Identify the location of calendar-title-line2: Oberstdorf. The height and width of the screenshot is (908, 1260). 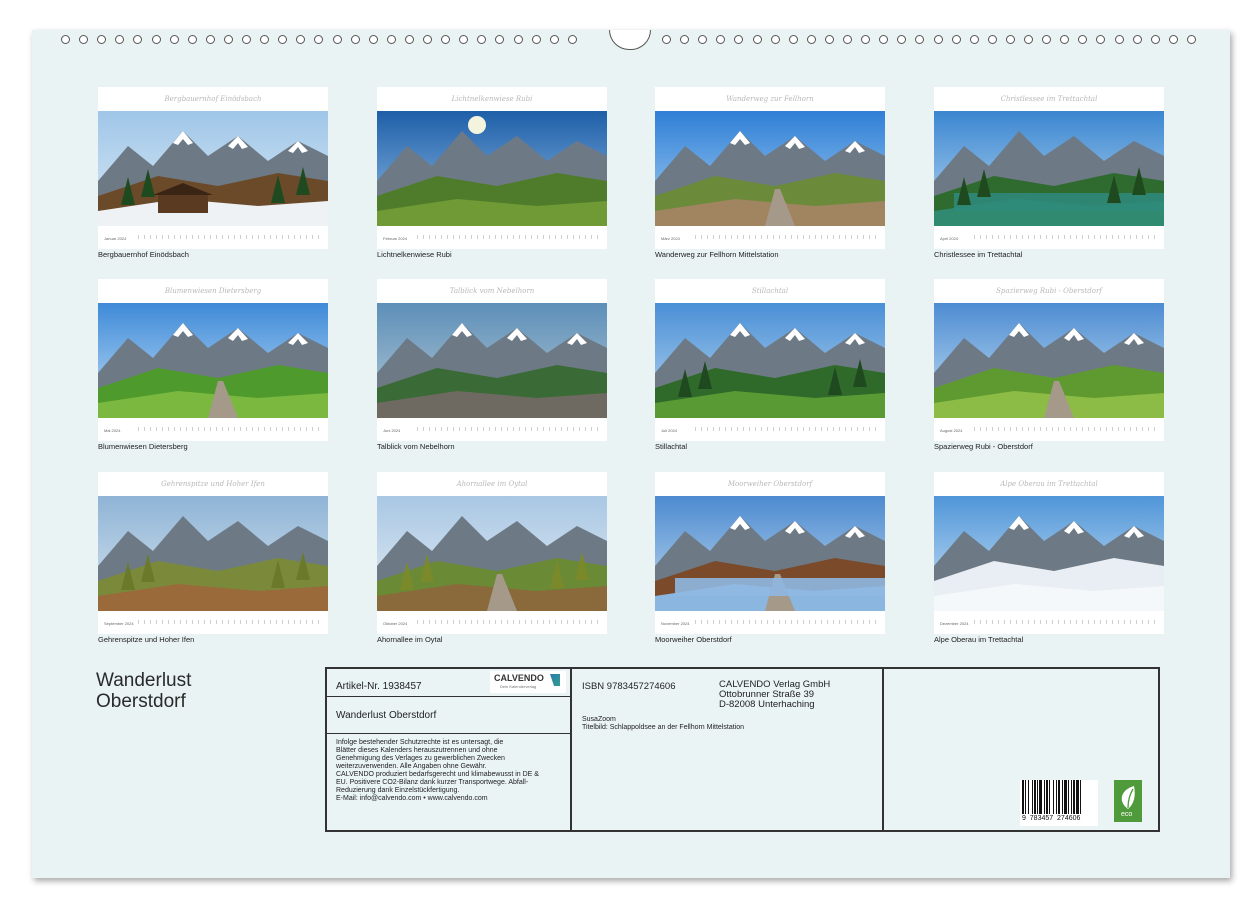
(141, 701).